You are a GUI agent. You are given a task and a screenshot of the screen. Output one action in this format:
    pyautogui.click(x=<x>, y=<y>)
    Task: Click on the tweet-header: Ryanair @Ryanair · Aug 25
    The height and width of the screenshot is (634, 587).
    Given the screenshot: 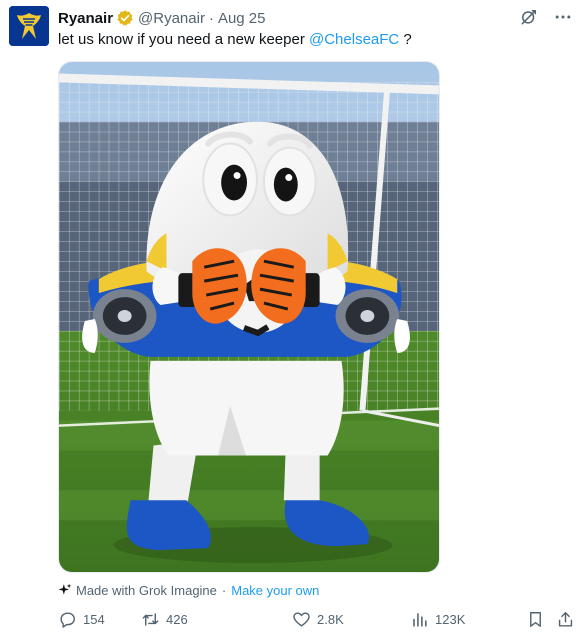 What is the action you would take?
    pyautogui.click(x=162, y=18)
    